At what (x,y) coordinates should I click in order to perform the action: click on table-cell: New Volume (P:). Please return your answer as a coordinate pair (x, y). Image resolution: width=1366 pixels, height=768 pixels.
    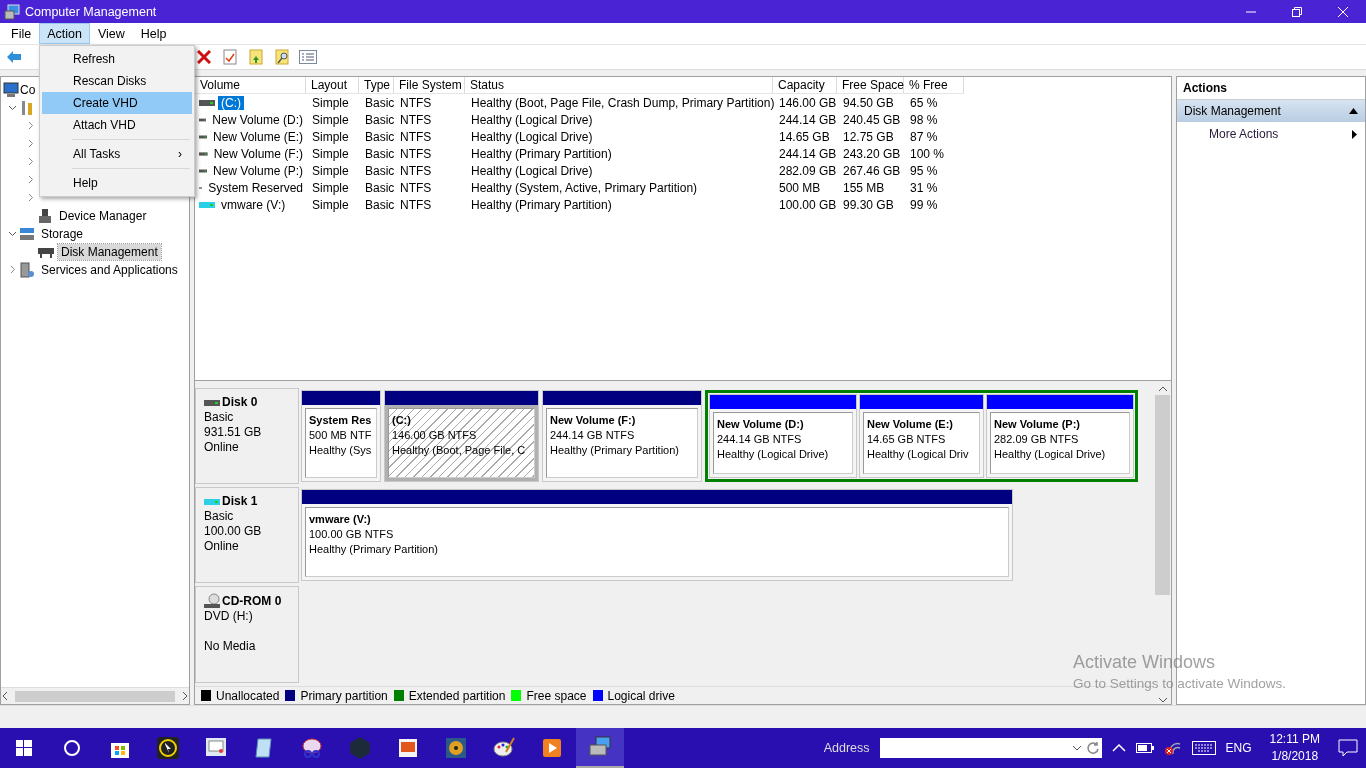
    Looking at the image, I should click on (257, 170).